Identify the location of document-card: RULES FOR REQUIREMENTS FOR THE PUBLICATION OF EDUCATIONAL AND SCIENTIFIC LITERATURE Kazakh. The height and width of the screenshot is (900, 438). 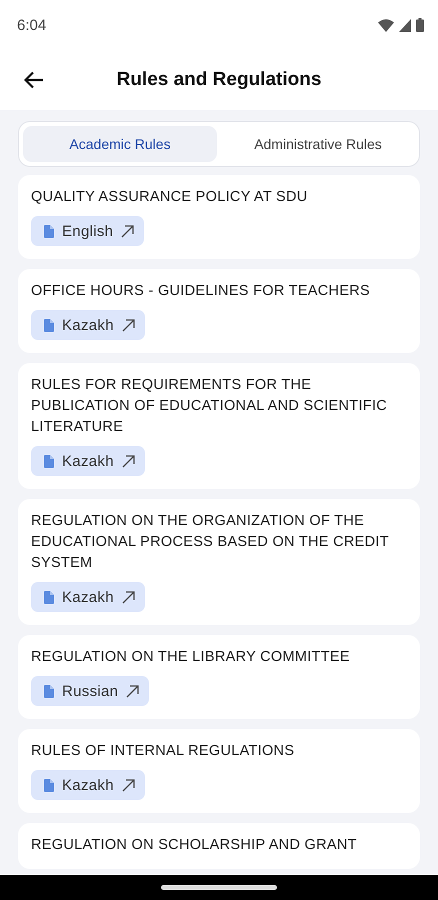
(219, 426).